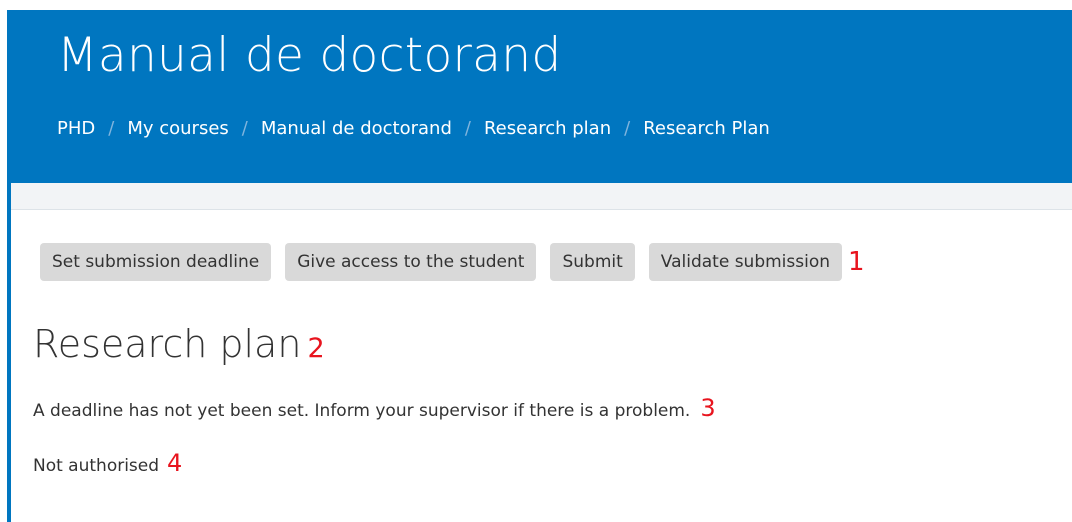 This screenshot has height=522, width=1072. I want to click on breadcrumb-item-research-plan-activity: Research Plan, so click(706, 128).